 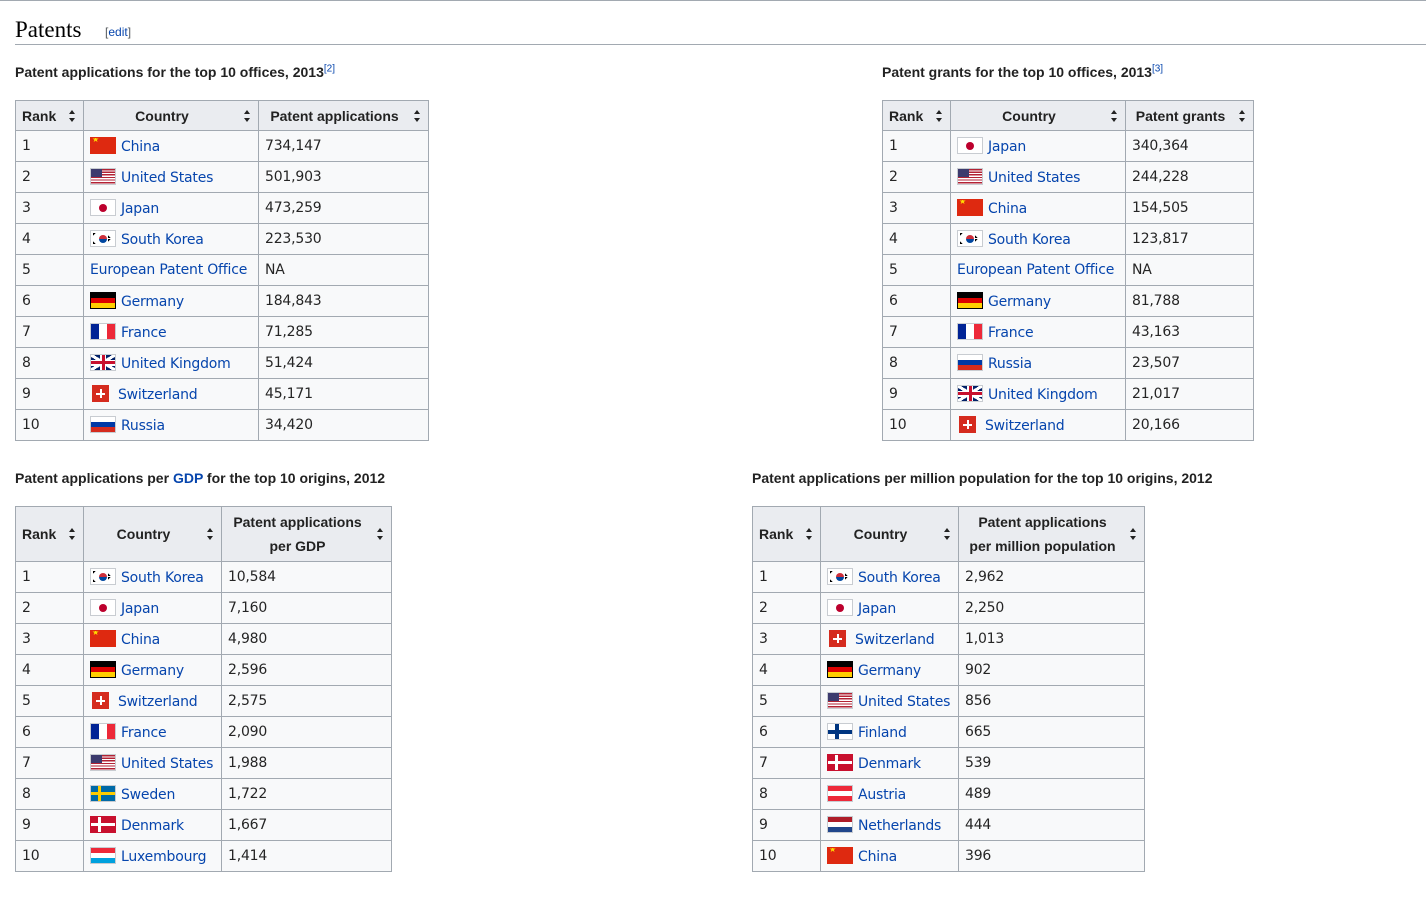 What do you see at coordinates (882, 733) in the screenshot?
I see `country-link: Finland` at bounding box center [882, 733].